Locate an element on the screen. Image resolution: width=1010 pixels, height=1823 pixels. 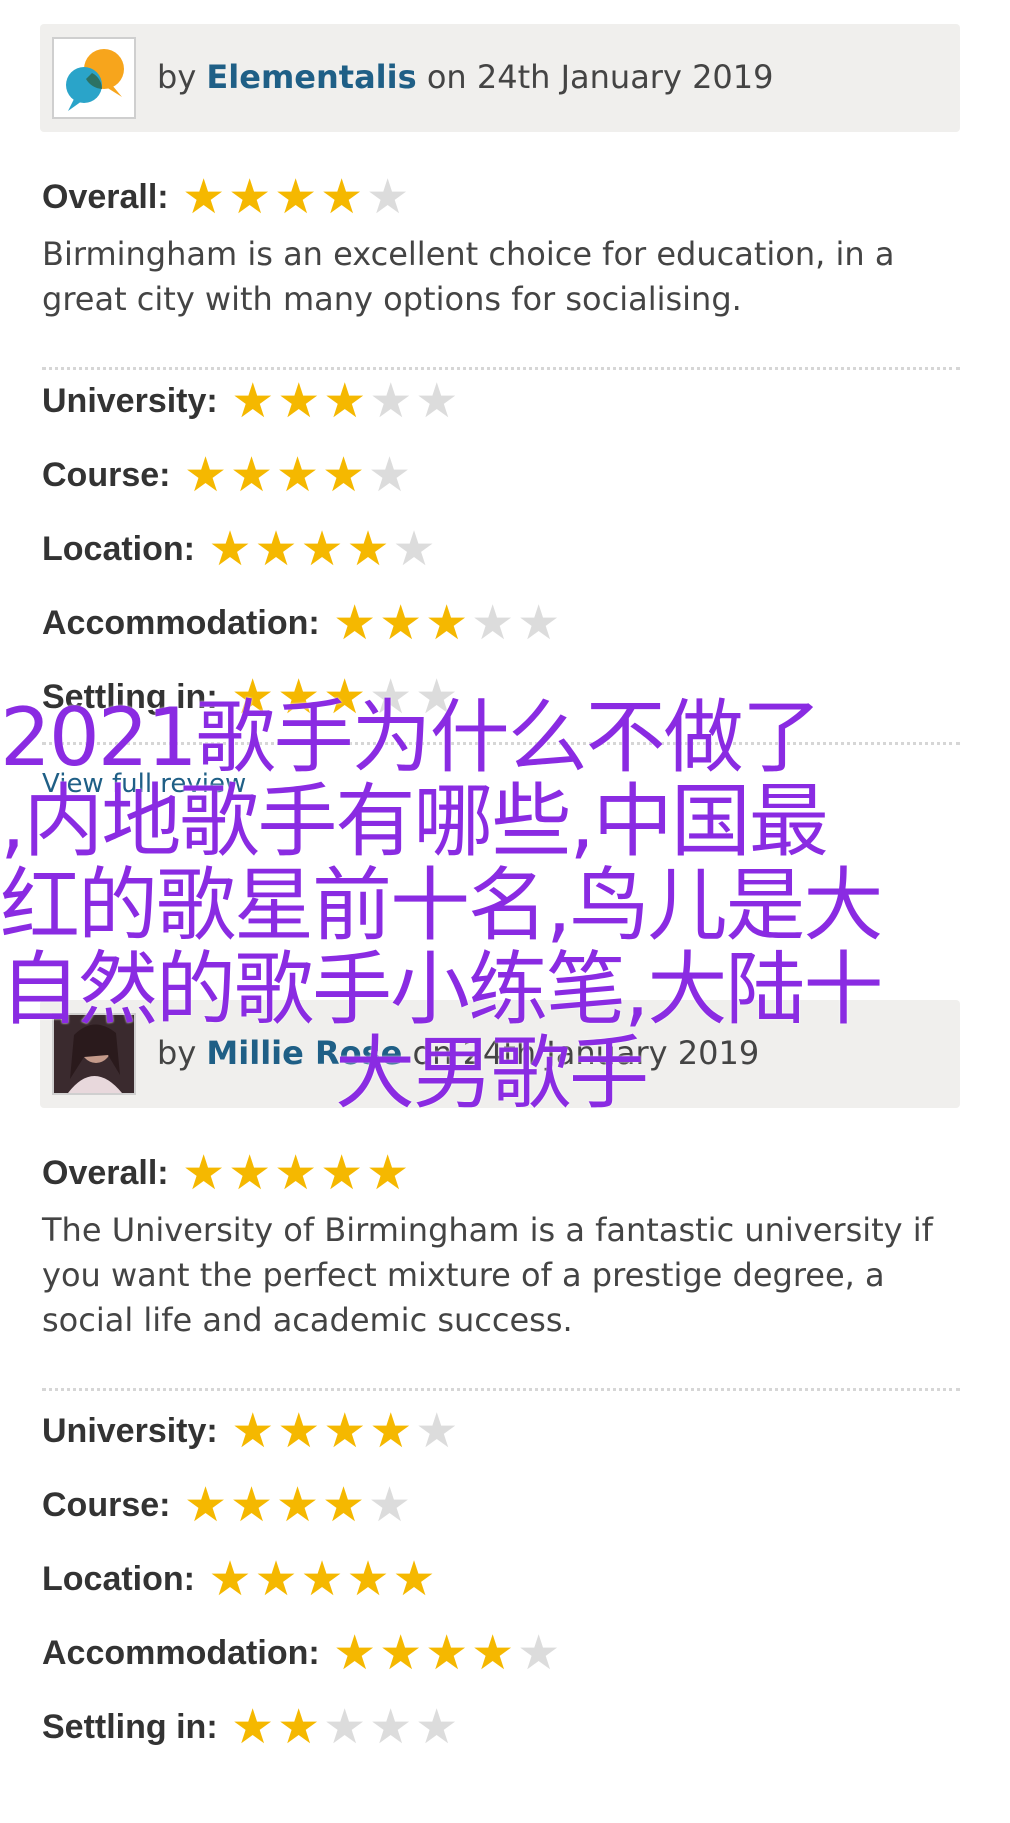
rating-label: University: is located at coordinates (130, 1430).